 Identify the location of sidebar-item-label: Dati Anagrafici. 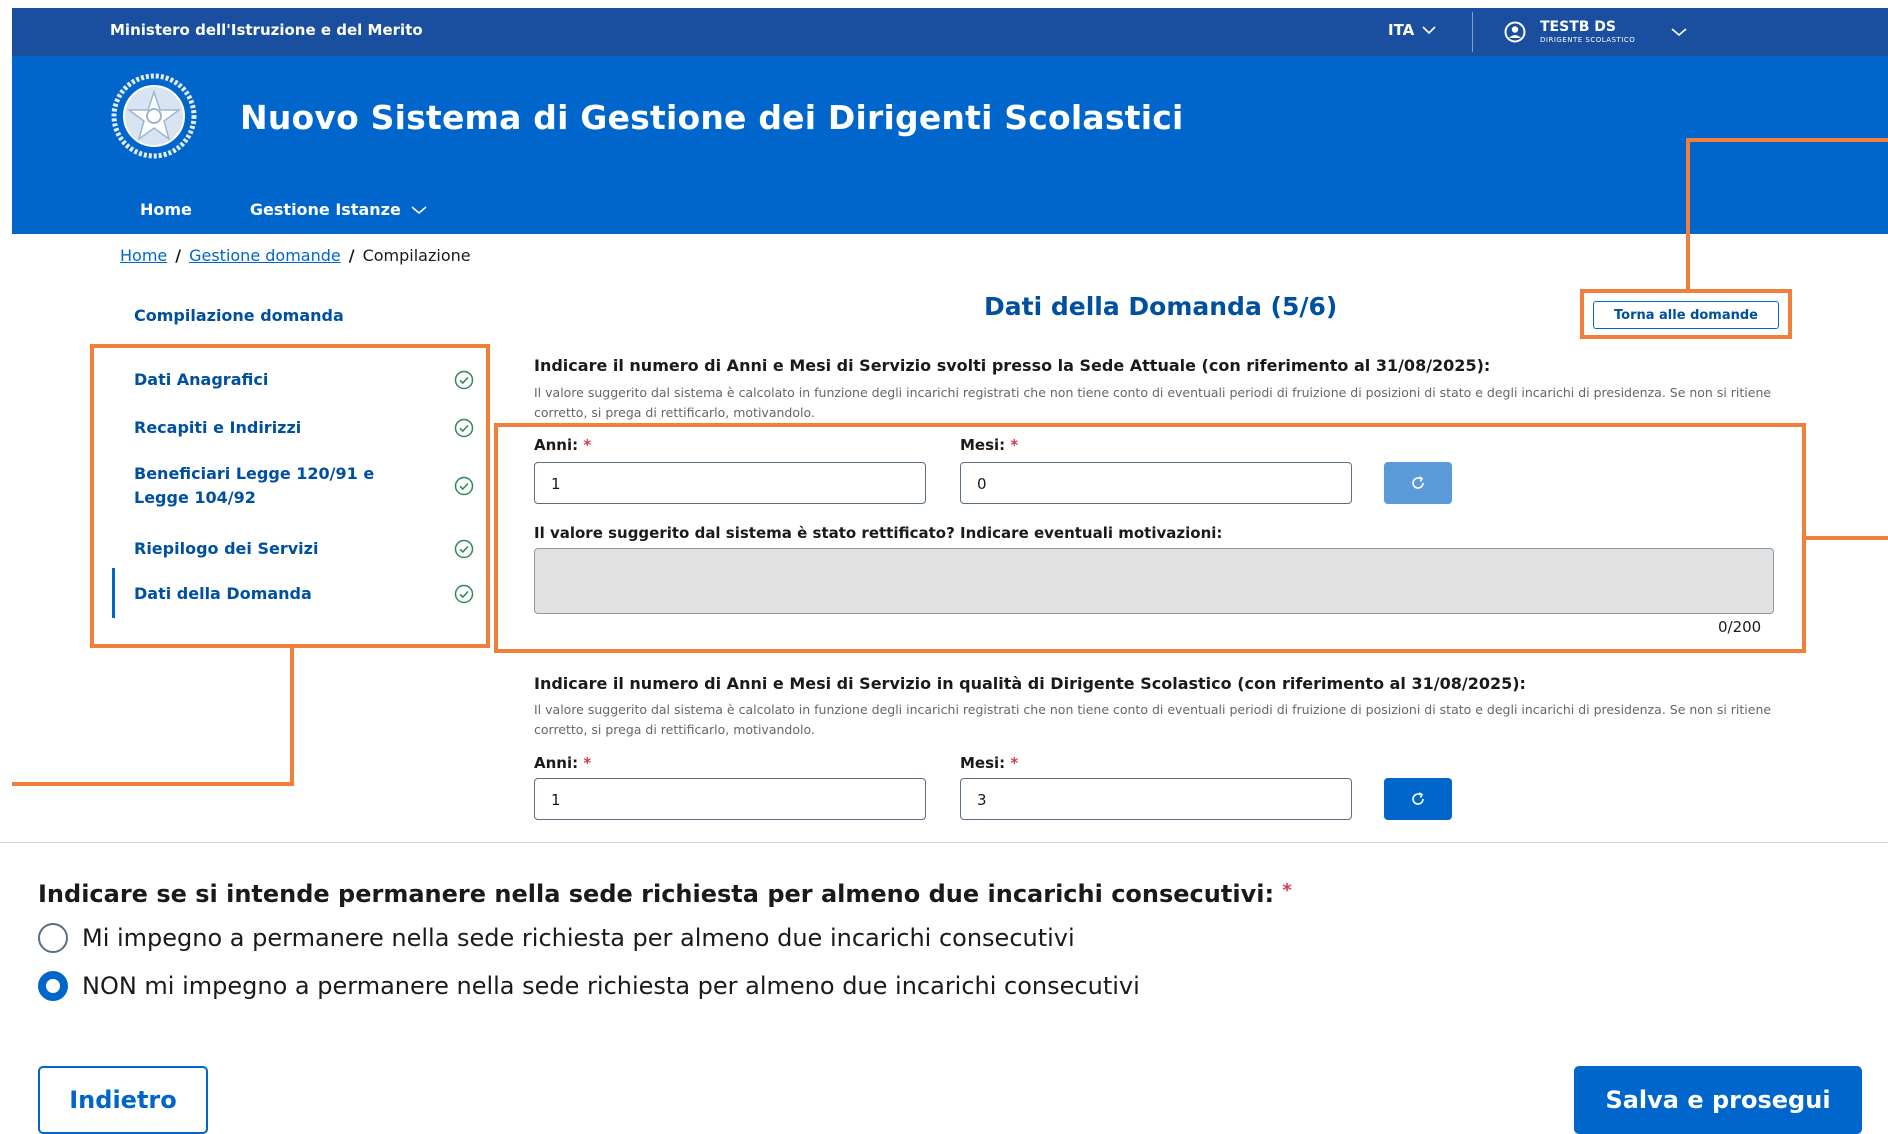
(201, 379).